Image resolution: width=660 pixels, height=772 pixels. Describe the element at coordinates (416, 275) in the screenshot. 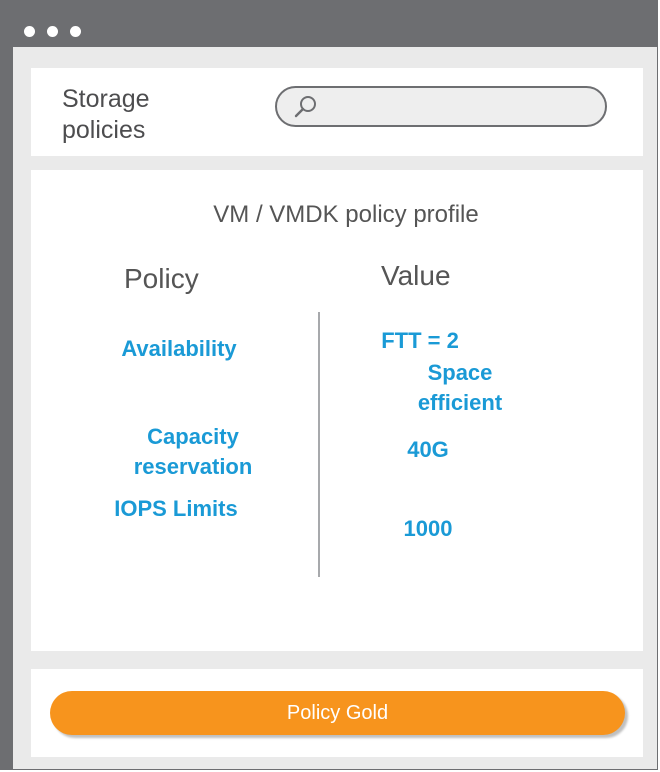

I see `column-header-value: Value` at that location.